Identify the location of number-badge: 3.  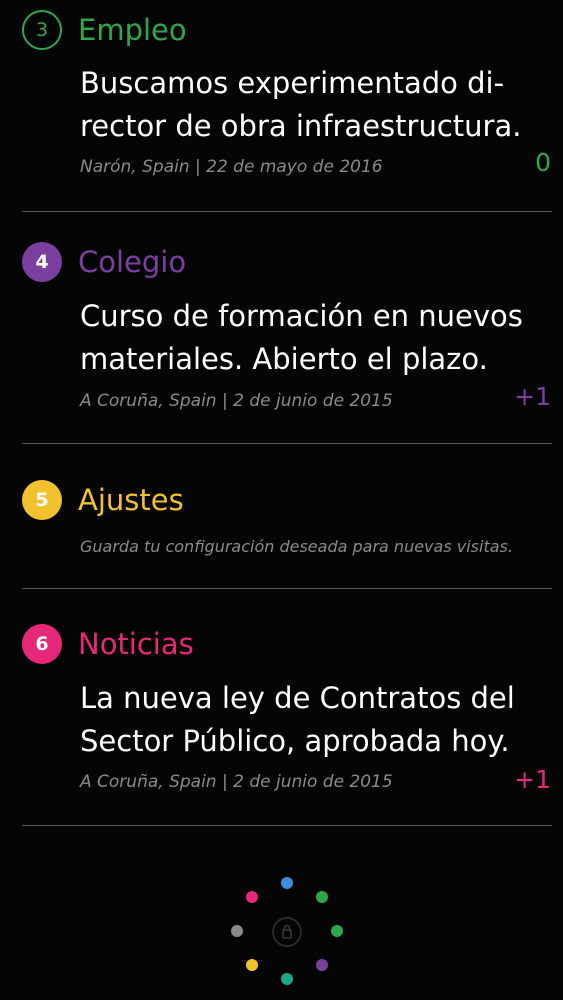
(42, 30).